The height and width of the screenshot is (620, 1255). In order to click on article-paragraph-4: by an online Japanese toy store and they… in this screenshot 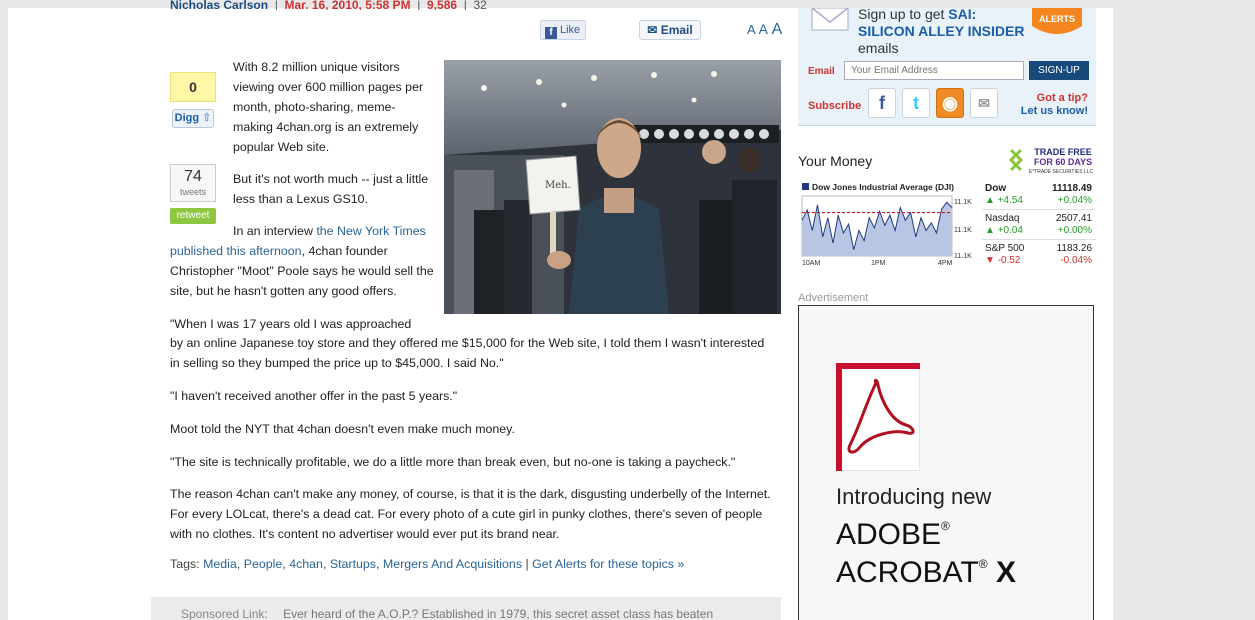, I will do `click(467, 353)`.